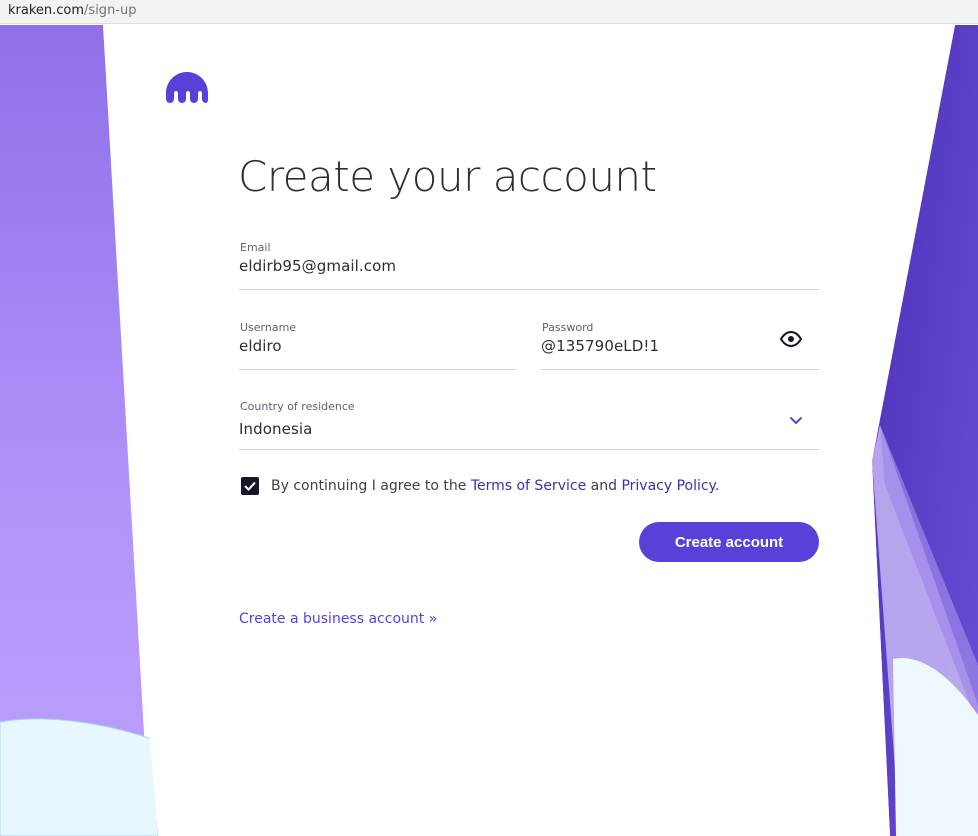  Describe the element at coordinates (529, 265) in the screenshot. I see `email-field: Email eldirb95@gmail.com` at that location.